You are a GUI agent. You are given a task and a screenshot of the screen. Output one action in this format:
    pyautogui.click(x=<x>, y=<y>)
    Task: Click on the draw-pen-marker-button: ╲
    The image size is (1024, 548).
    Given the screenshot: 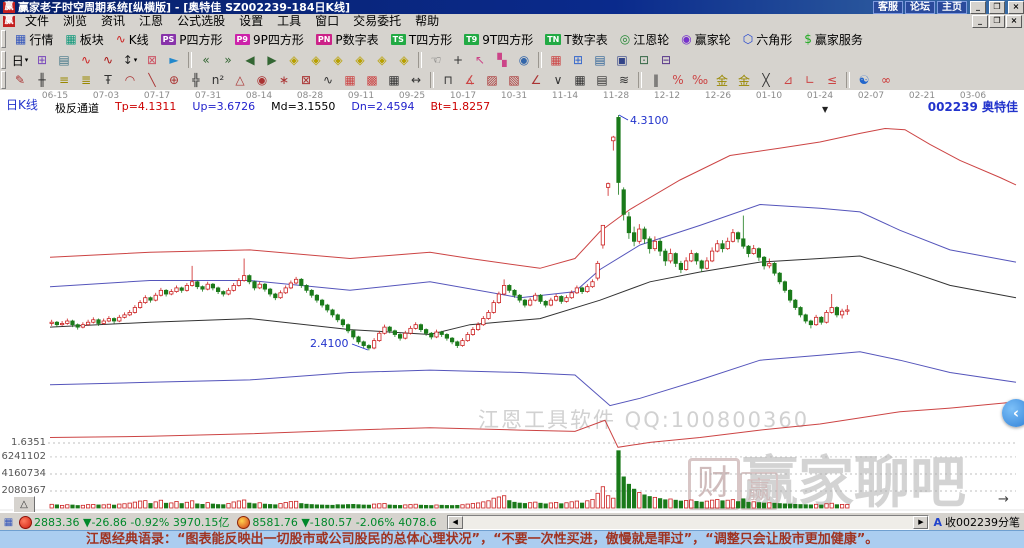 What is the action you would take?
    pyautogui.click(x=152, y=80)
    